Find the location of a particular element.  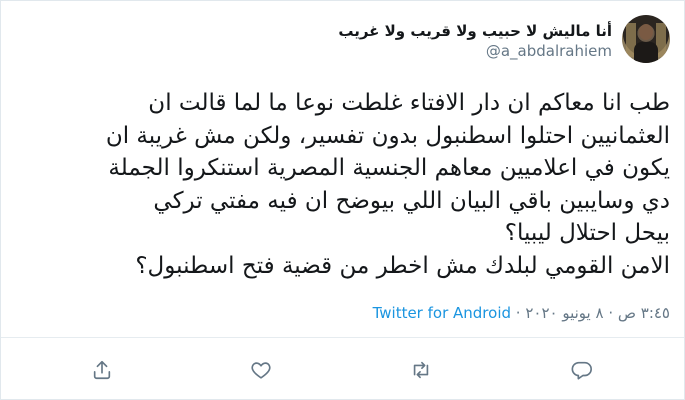

divider is located at coordinates (342, 337).